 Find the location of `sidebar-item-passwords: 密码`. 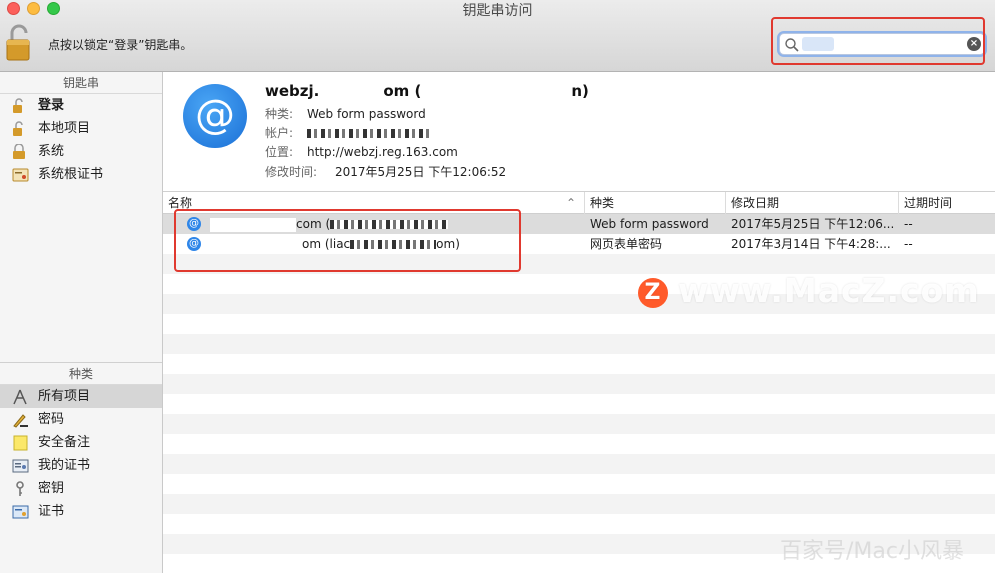

sidebar-item-passwords: 密码 is located at coordinates (81, 419).